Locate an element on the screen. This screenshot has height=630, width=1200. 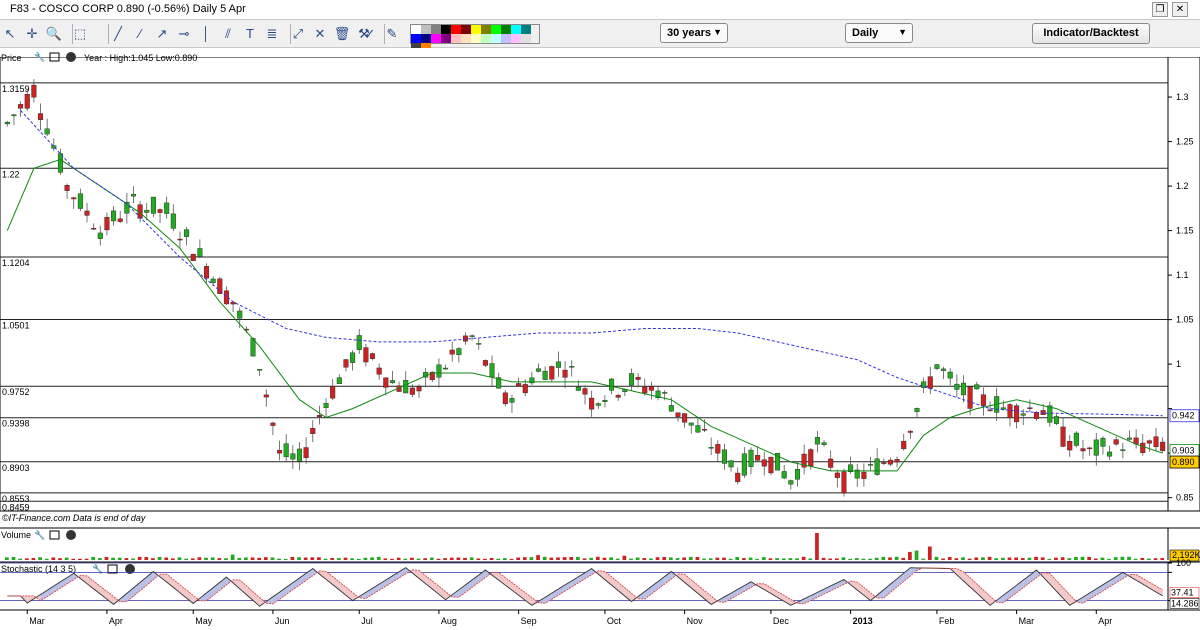
price-value-label: 0.903 is located at coordinates (1183, 450).